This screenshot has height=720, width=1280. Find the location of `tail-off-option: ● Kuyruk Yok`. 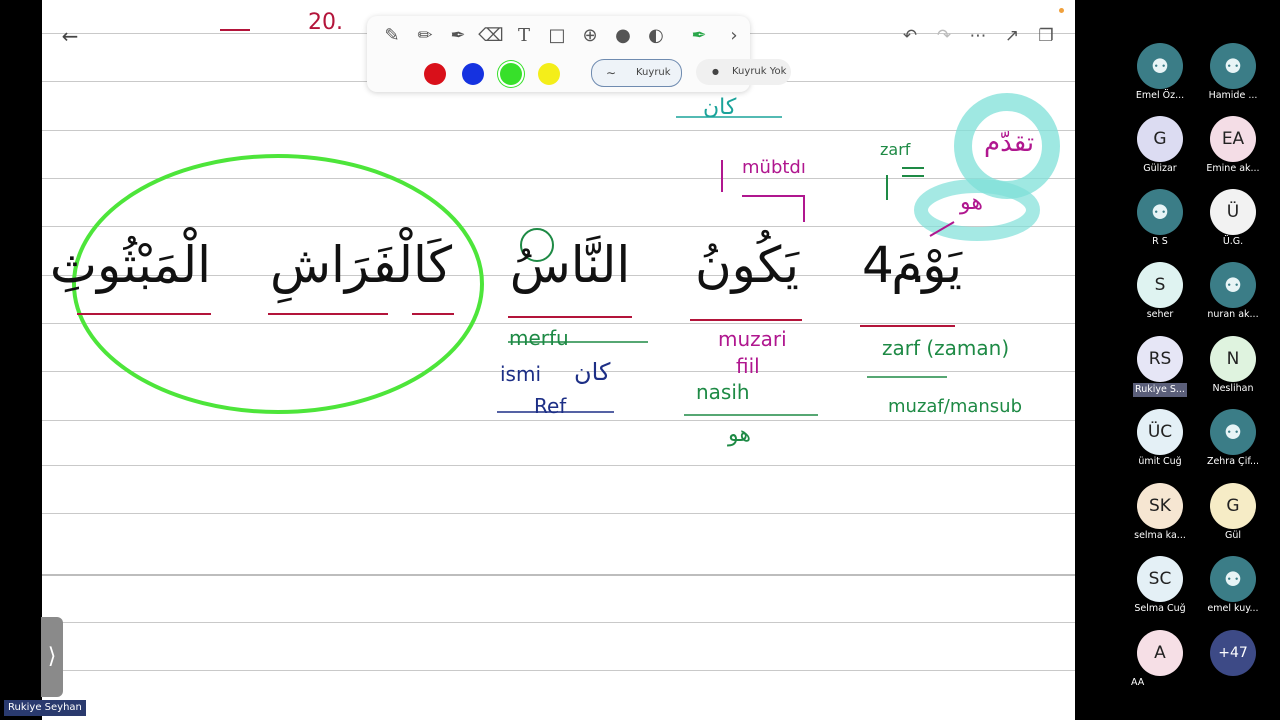

tail-off-option: ● Kuyruk Yok is located at coordinates (743, 72).